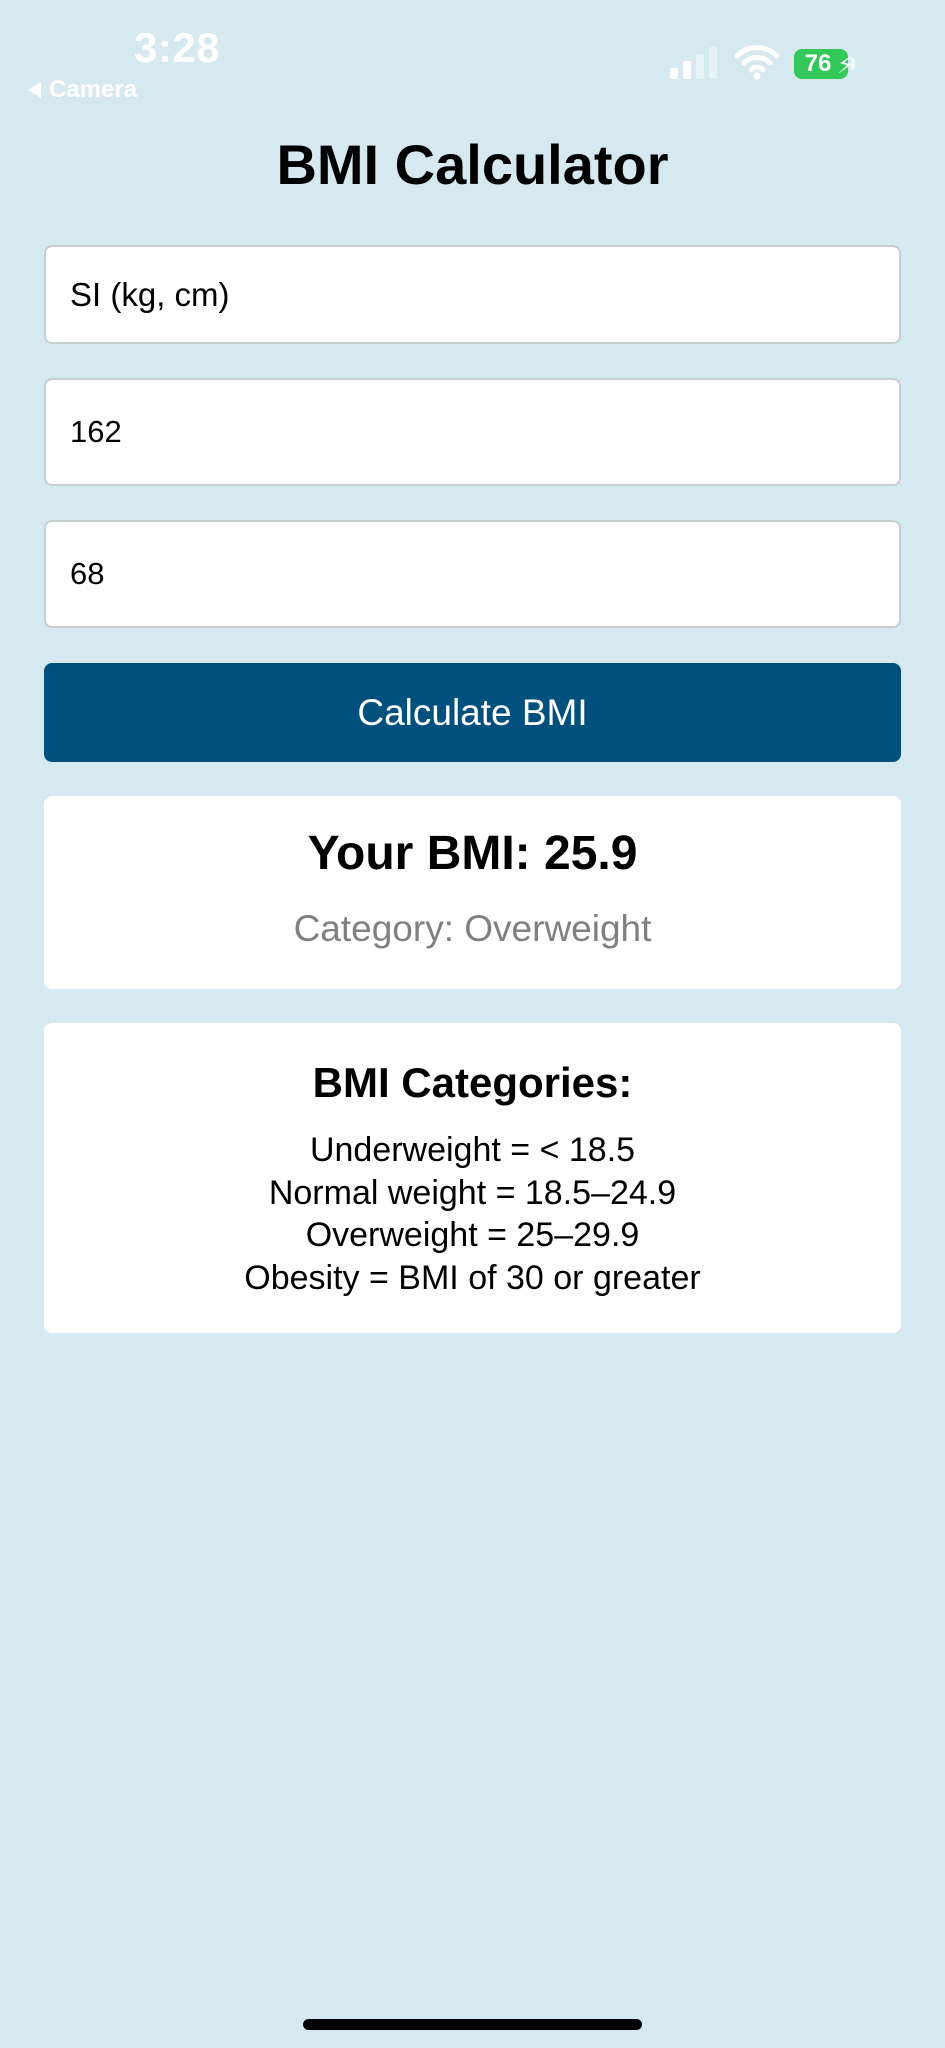 This screenshot has height=2048, width=945. Describe the element at coordinates (472, 1150) in the screenshot. I see `category-item-underweight: Underweight = < 18.5` at that location.